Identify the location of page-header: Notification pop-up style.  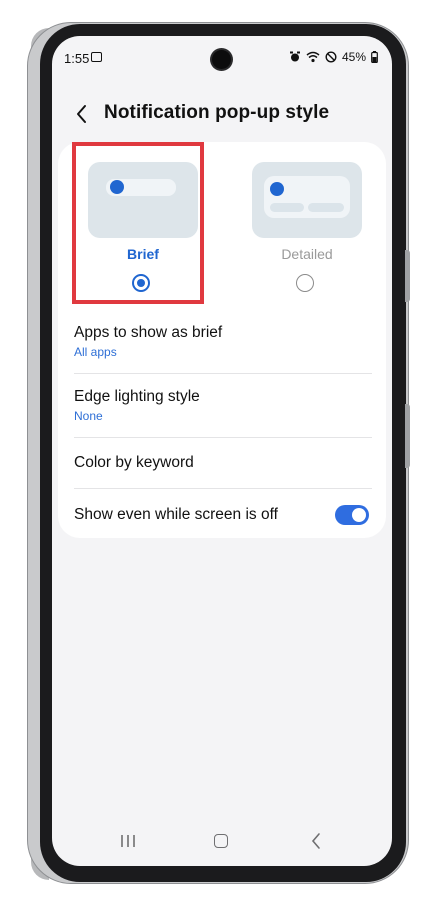
(222, 114).